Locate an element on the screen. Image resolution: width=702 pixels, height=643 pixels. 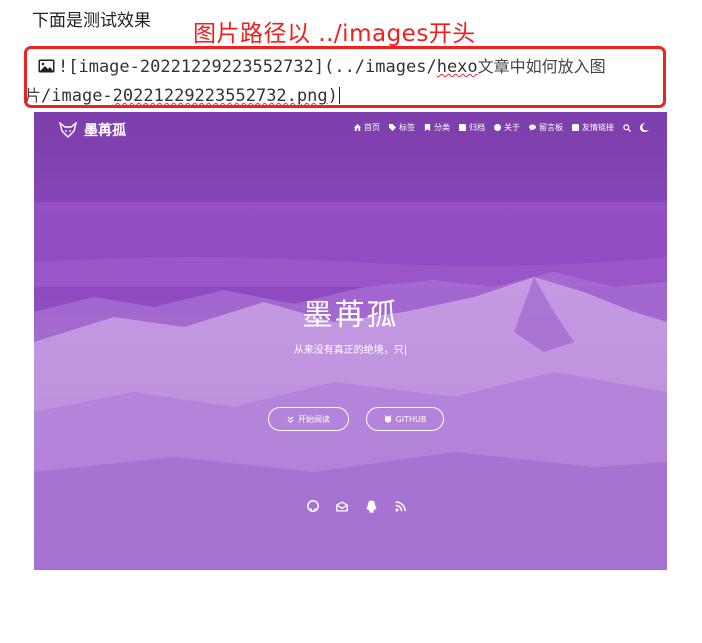
home-icon is located at coordinates (357, 127).